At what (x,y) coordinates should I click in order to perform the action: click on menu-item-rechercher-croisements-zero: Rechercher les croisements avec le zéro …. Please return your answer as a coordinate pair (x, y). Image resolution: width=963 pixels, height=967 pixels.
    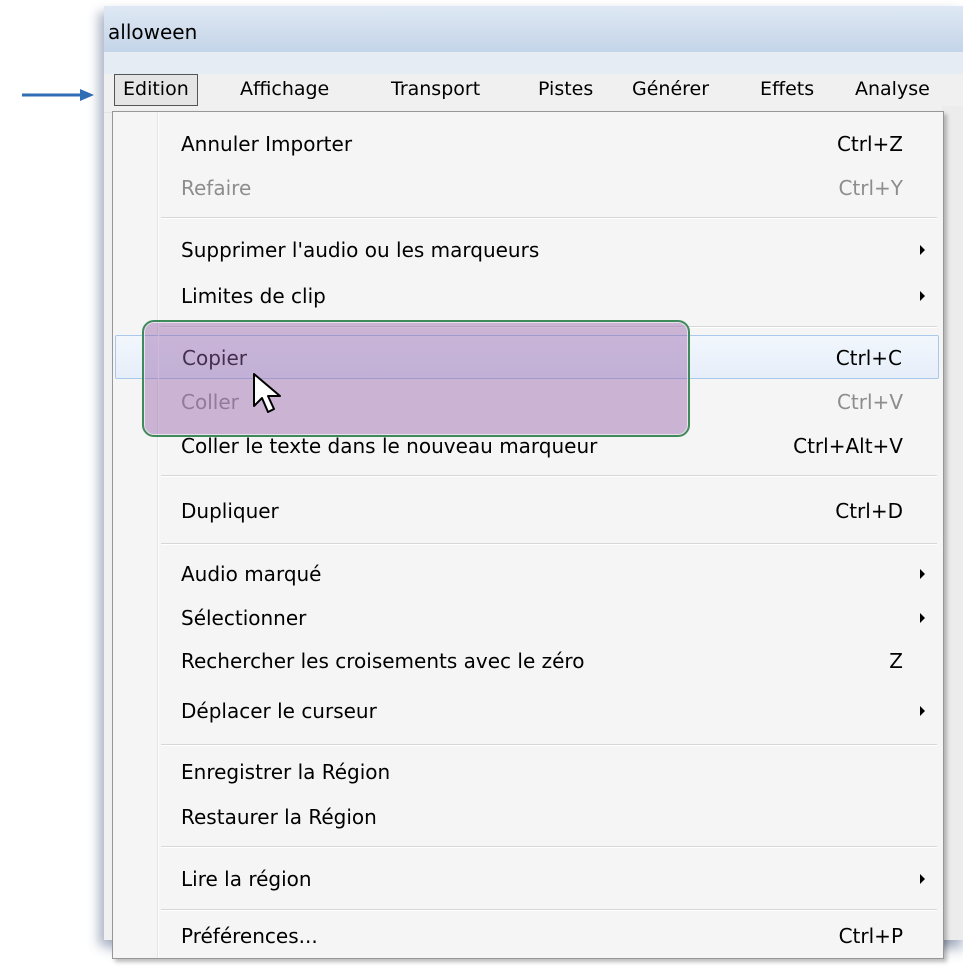
    Looking at the image, I should click on (527, 661).